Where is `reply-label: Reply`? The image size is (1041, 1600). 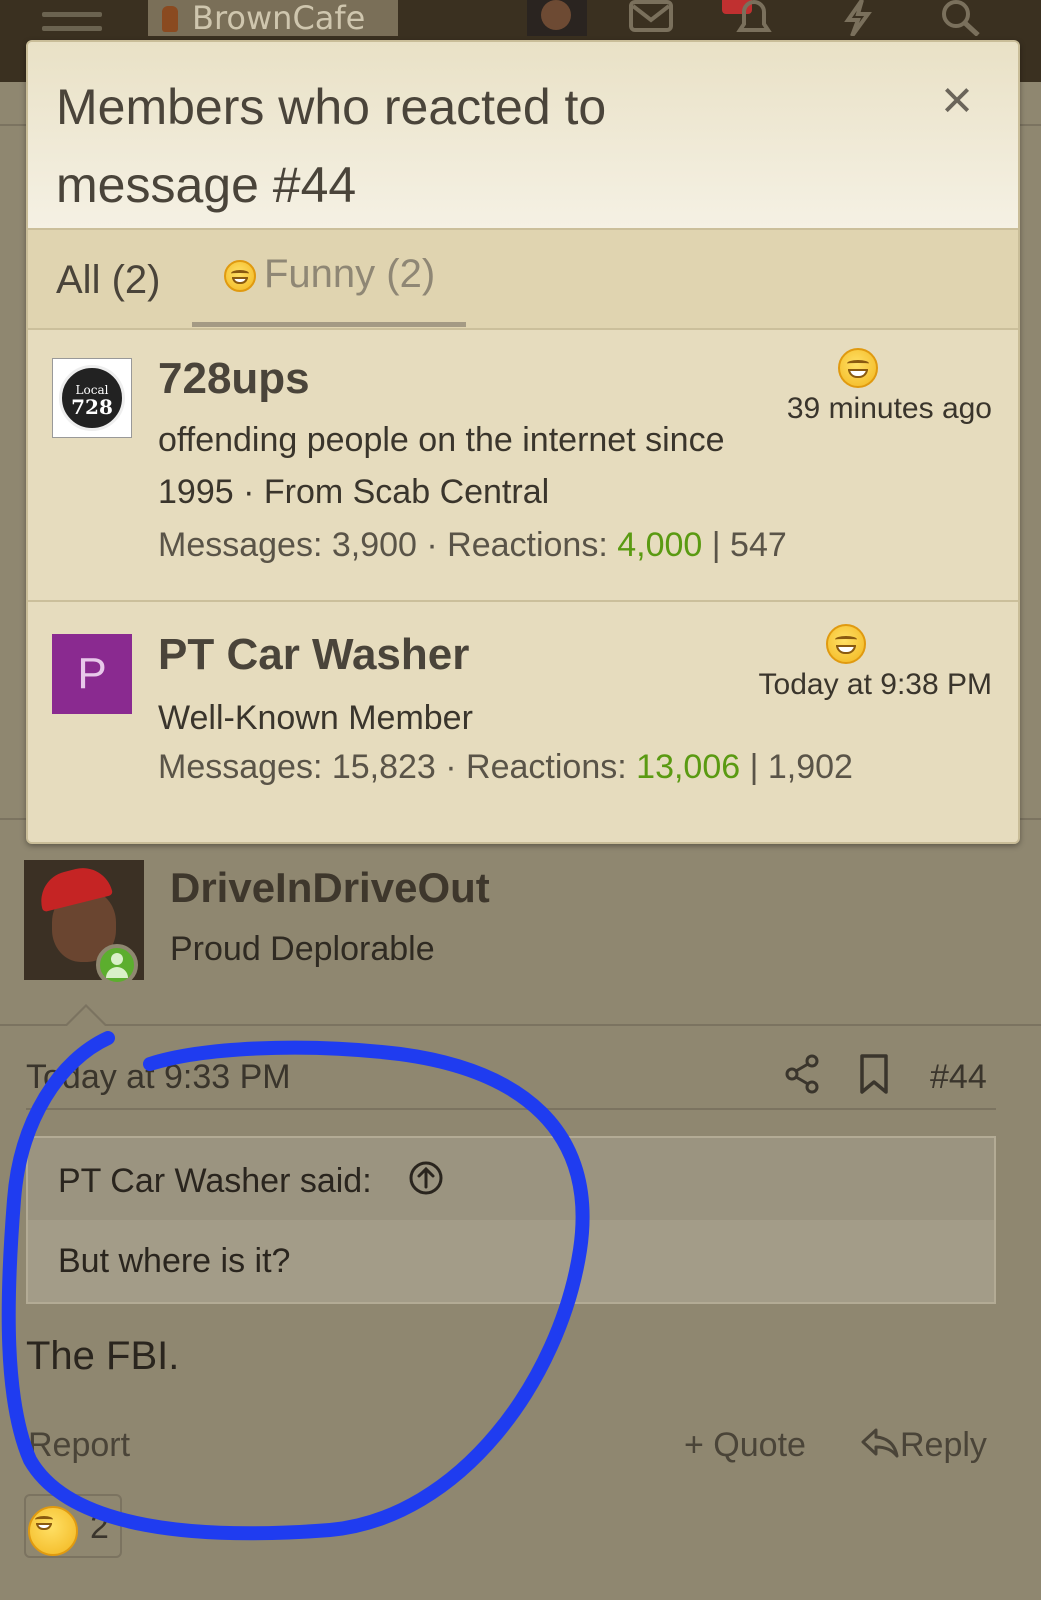 reply-label: Reply is located at coordinates (943, 1445).